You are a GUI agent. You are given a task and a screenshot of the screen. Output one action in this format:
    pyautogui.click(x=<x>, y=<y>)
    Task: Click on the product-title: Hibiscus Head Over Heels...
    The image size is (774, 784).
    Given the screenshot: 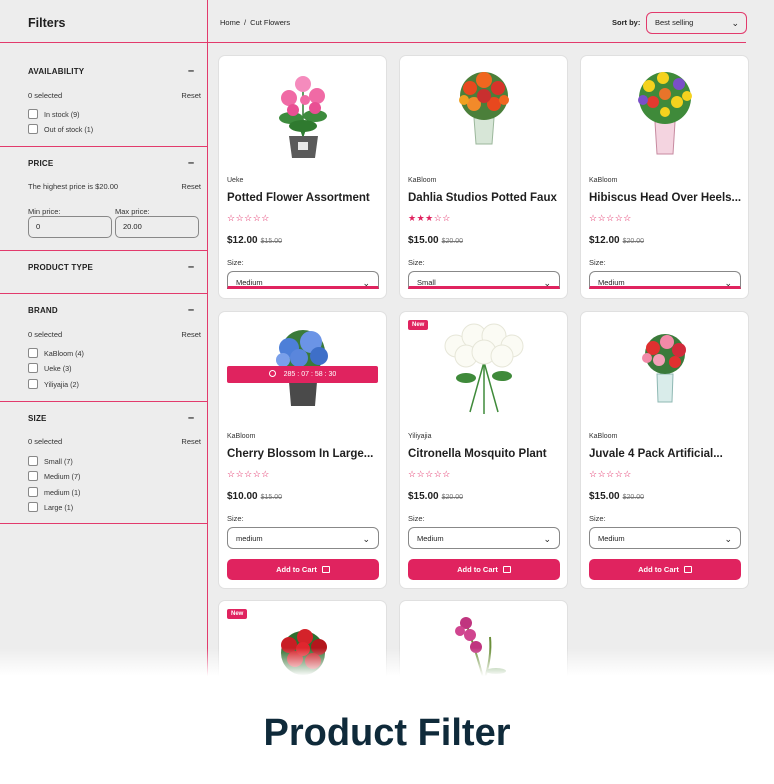 What is the action you would take?
    pyautogui.click(x=666, y=198)
    